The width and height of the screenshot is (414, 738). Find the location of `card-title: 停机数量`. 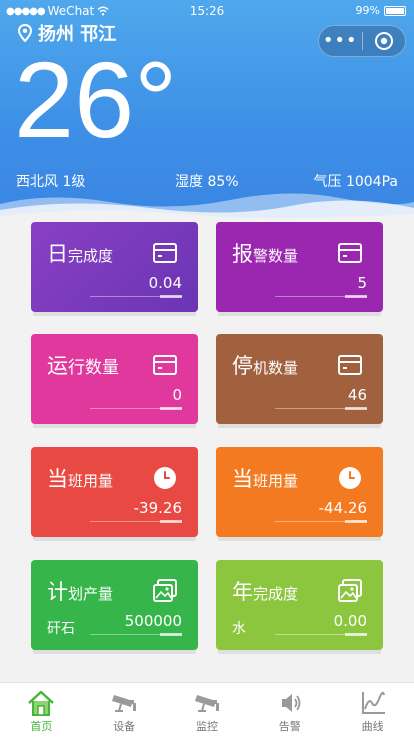

card-title: 停机数量 is located at coordinates (265, 365).